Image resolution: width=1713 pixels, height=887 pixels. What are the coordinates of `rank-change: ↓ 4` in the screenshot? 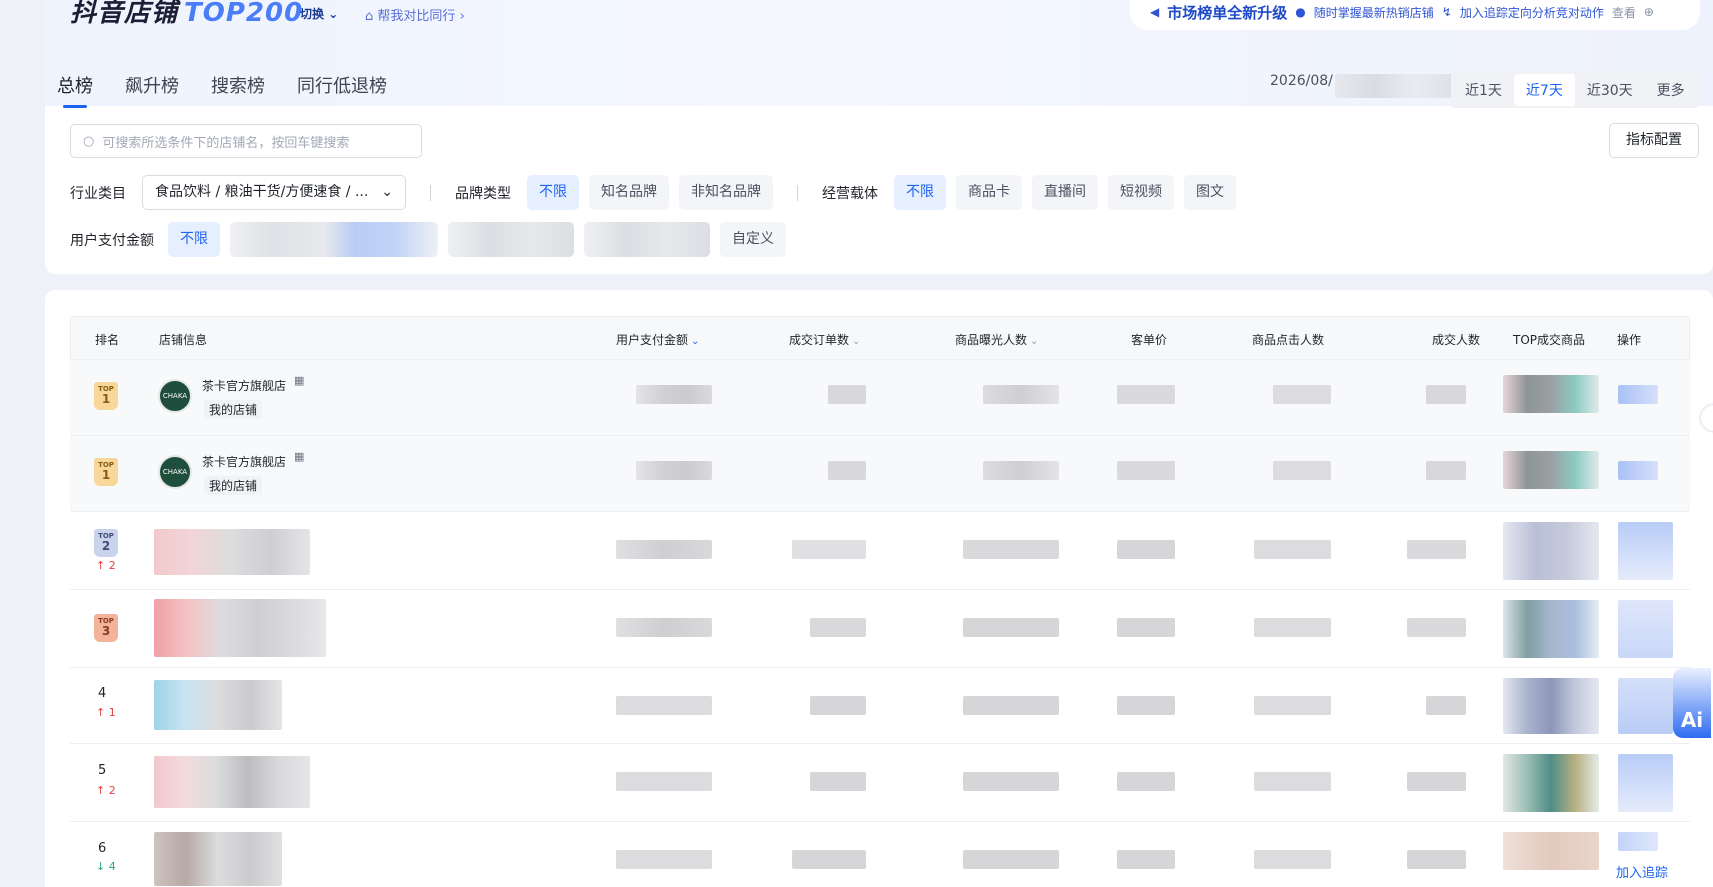 It's located at (106, 866).